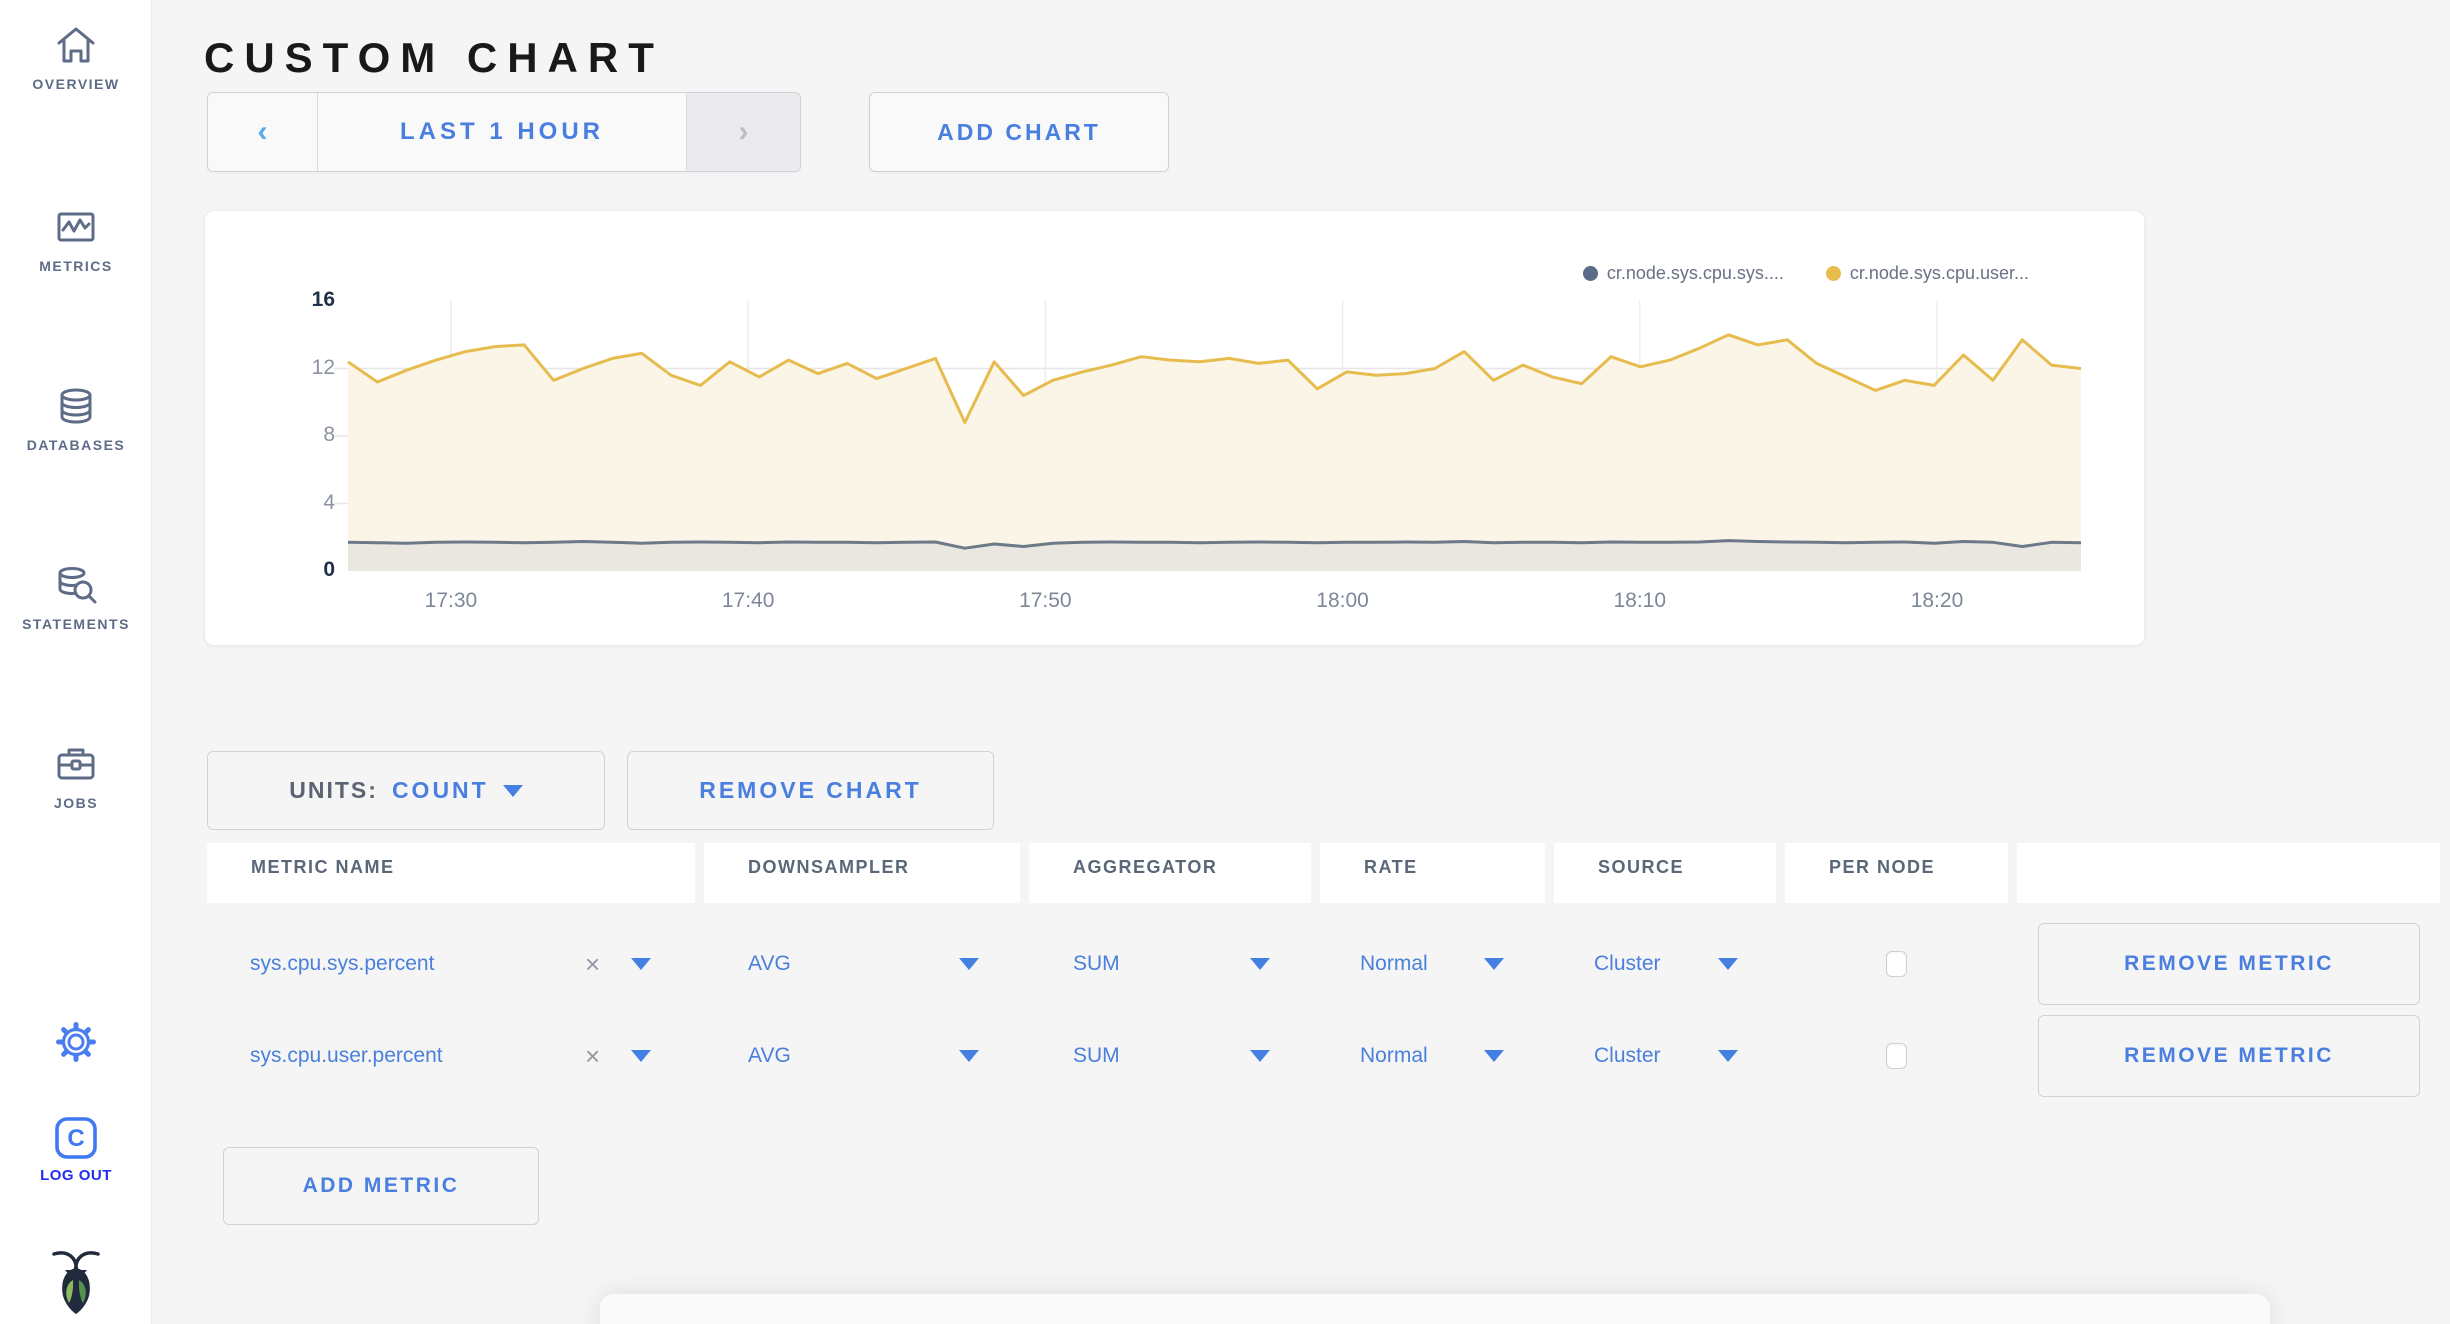 This screenshot has height=1324, width=2450. I want to click on logout-button: C LOG OUT, so click(76, 1149).